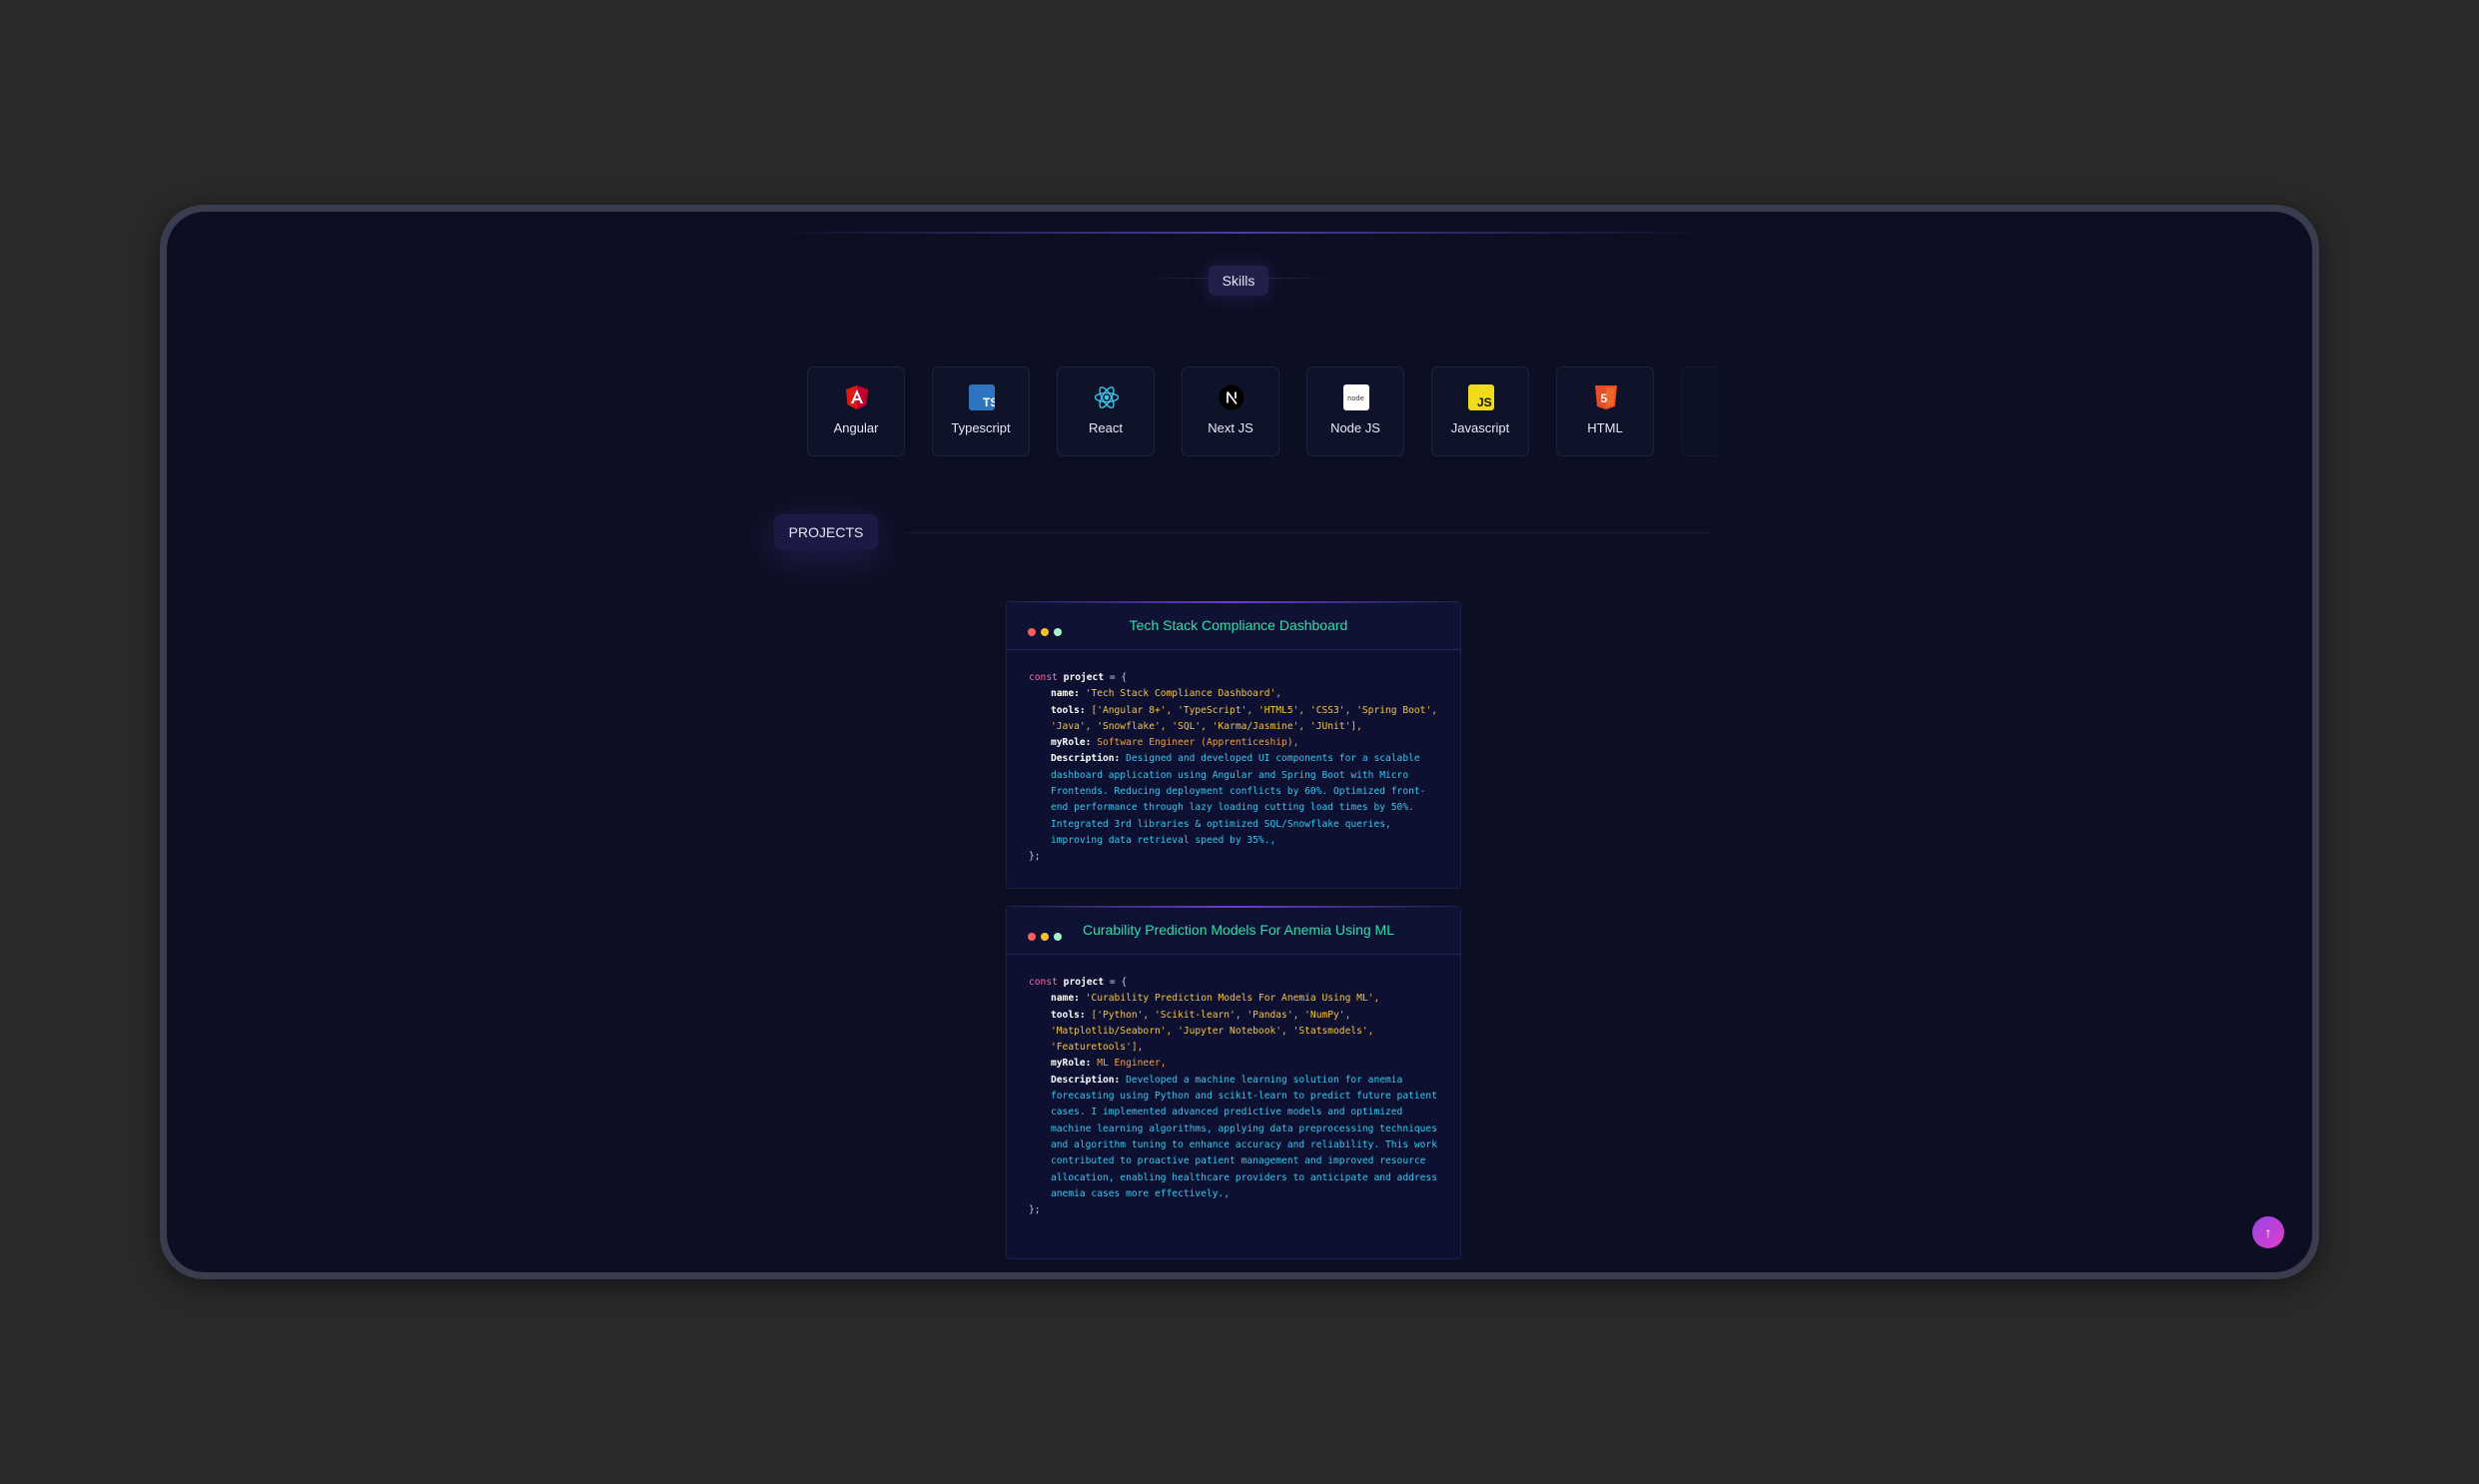  Describe the element at coordinates (1106, 412) in the screenshot. I see `skill-card-react: React` at that location.